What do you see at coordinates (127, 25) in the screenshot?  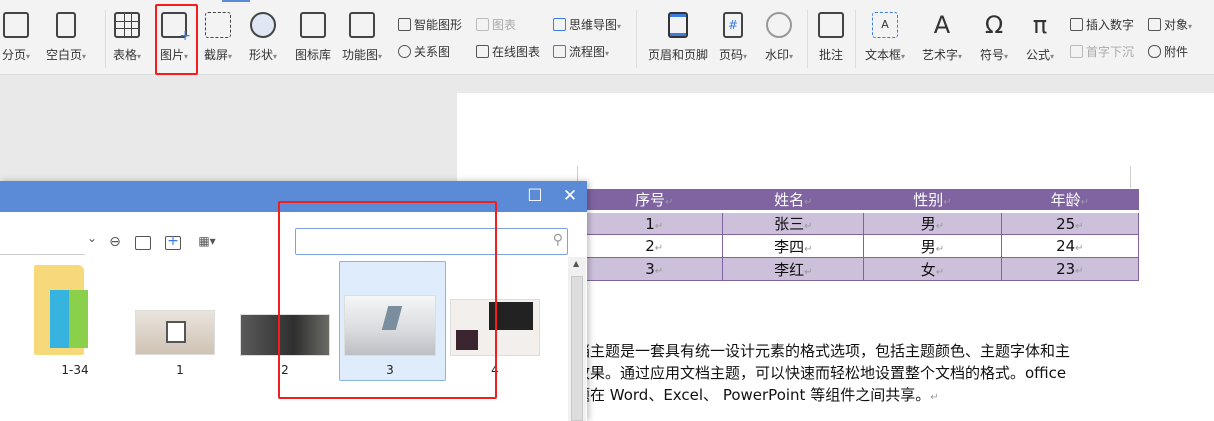 I see `table-icon` at bounding box center [127, 25].